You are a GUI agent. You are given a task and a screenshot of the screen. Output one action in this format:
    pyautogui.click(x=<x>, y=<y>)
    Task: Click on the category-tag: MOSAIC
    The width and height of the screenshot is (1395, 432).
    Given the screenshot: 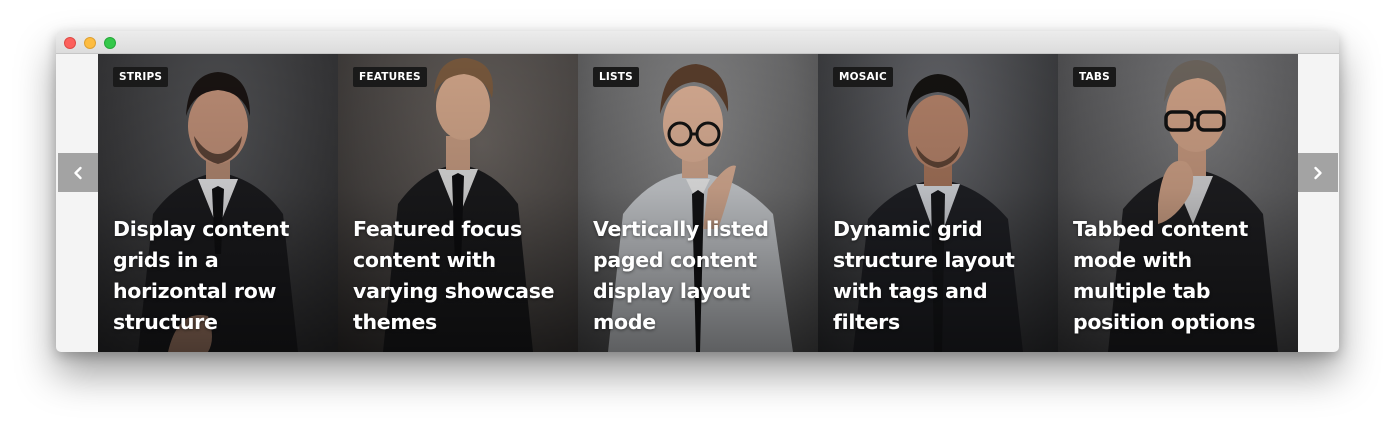 What is the action you would take?
    pyautogui.click(x=863, y=77)
    